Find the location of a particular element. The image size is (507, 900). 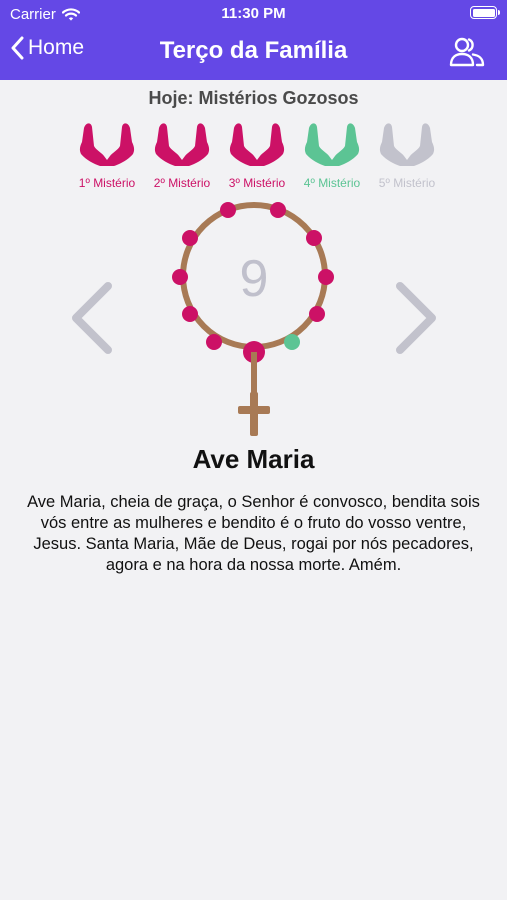

status-bar: Carrier 11:30 PM is located at coordinates (253, 14).